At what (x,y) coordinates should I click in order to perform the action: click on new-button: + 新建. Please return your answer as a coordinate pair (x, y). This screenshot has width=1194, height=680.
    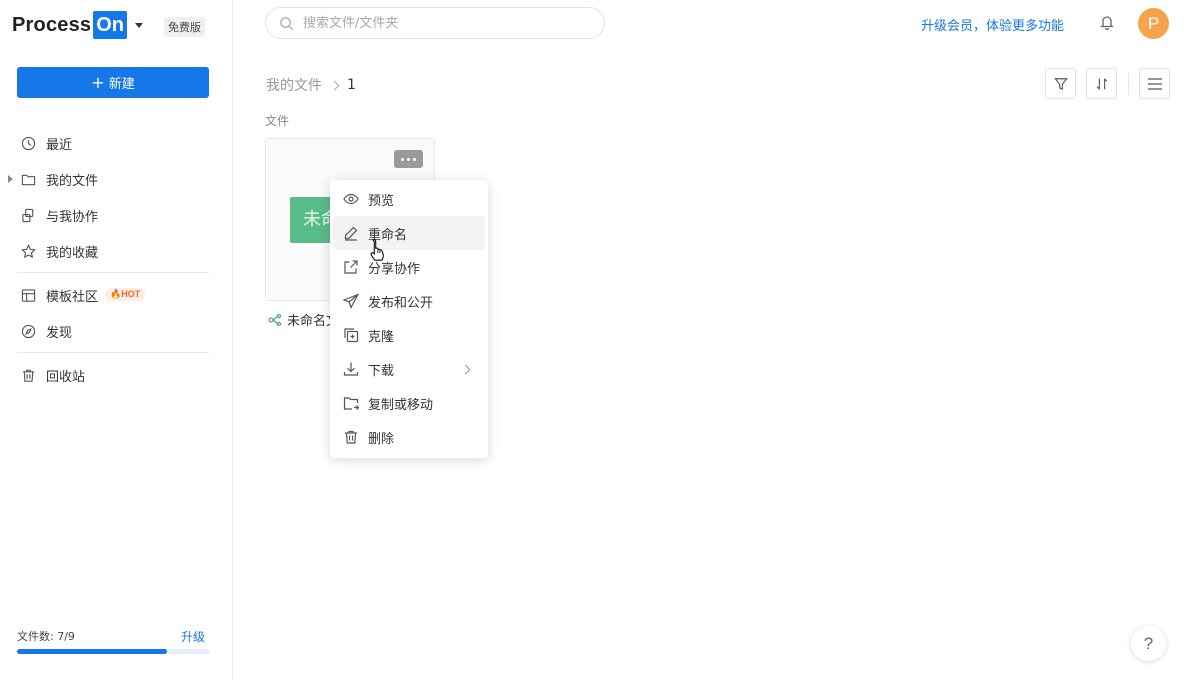
    Looking at the image, I should click on (113, 82).